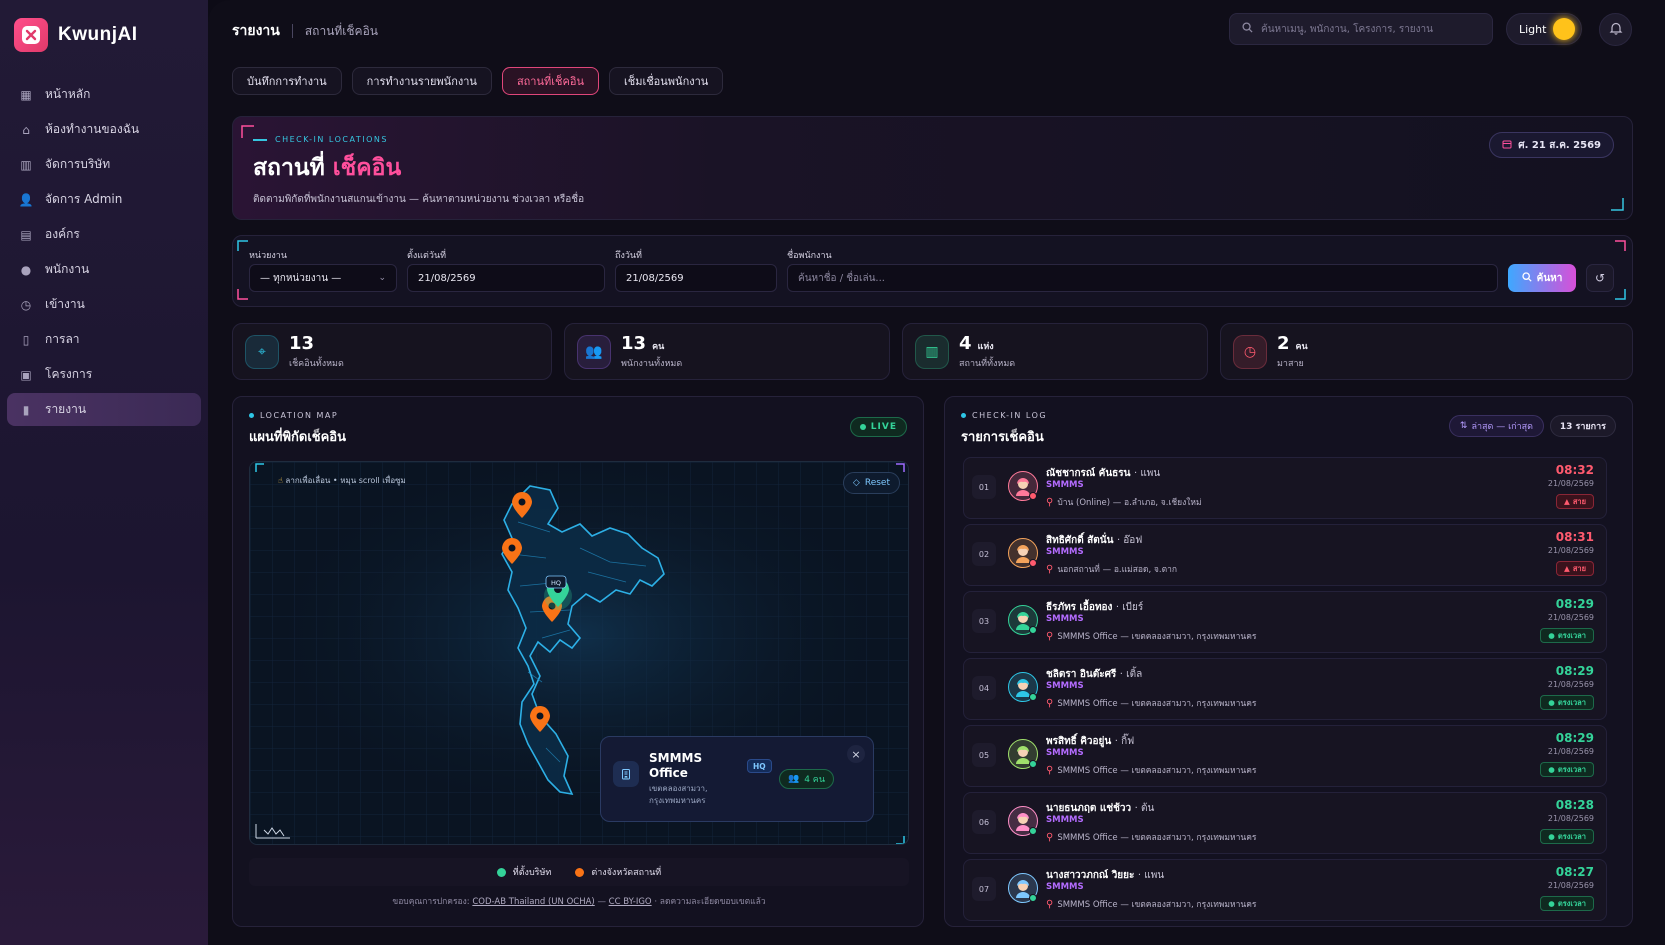 This screenshot has width=1665, height=945. I want to click on dashboard-icon: ▦, so click(26, 94).